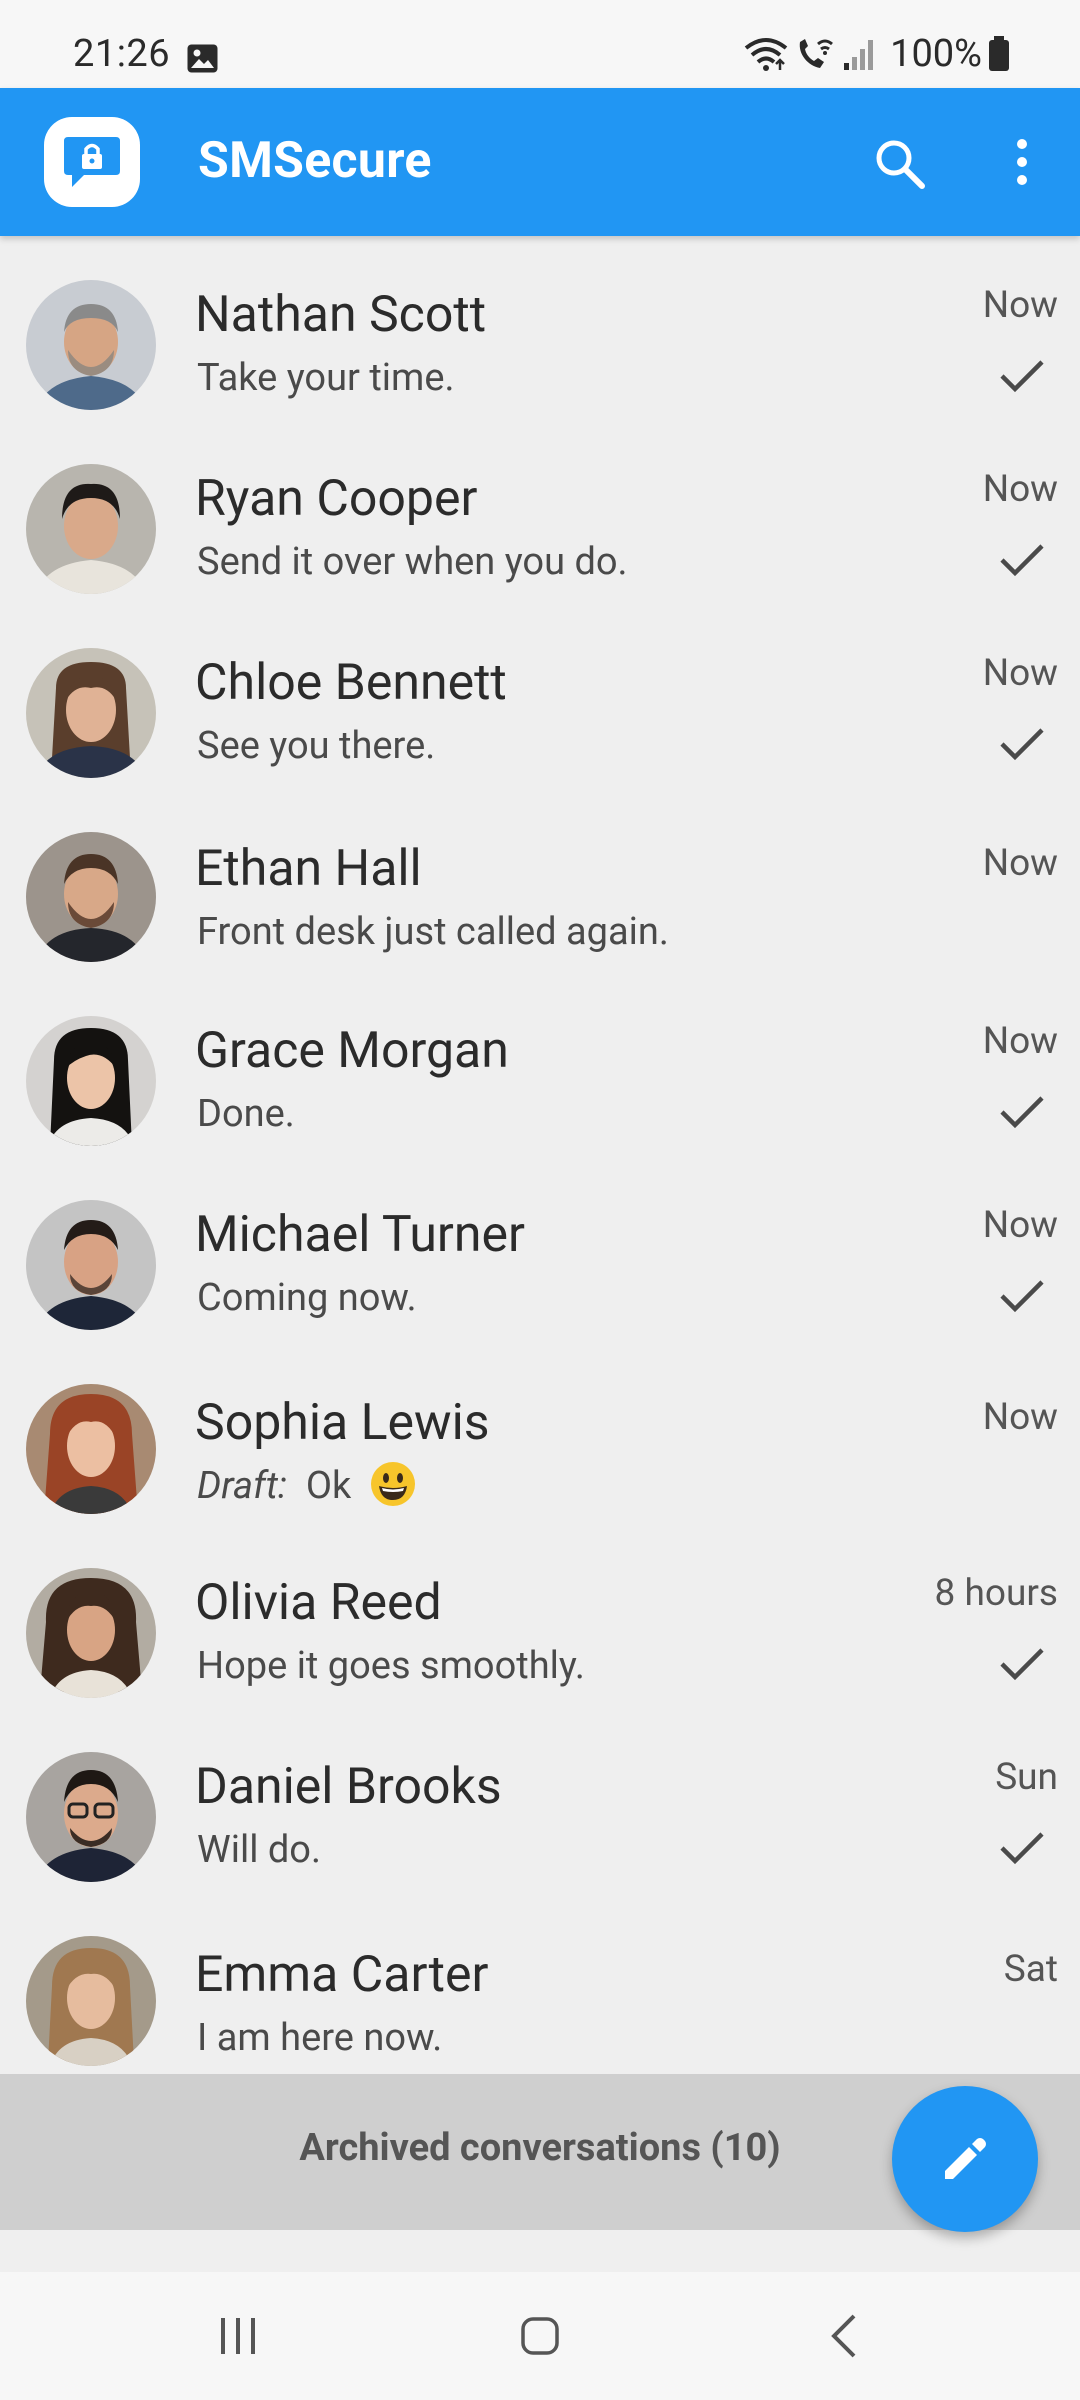 The image size is (1080, 2400). I want to click on conversation-item: Michael Turner Coming now. Now, so click(540, 1268).